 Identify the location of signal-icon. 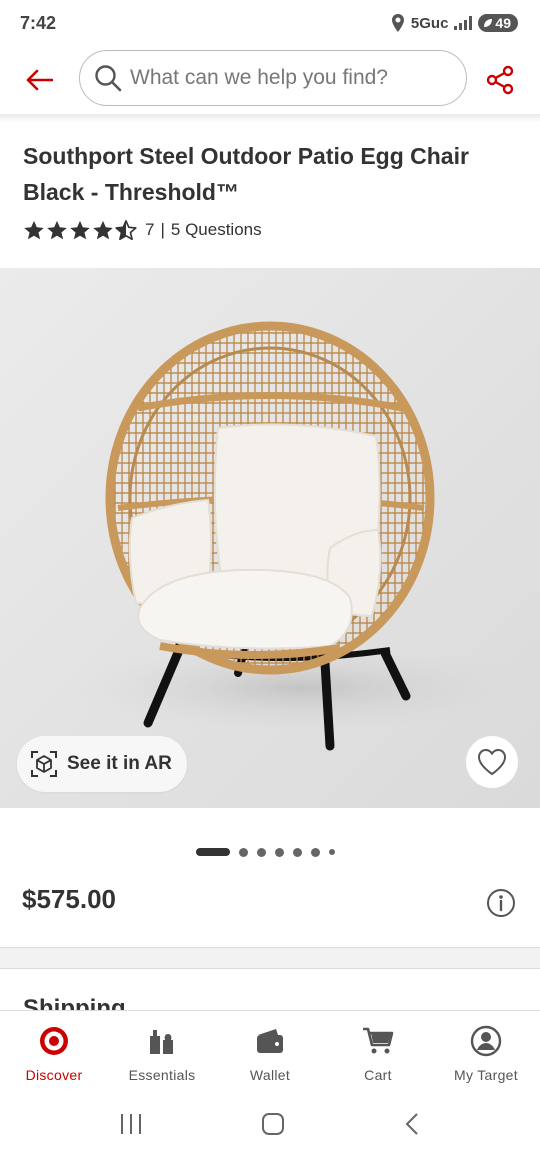
(463, 23).